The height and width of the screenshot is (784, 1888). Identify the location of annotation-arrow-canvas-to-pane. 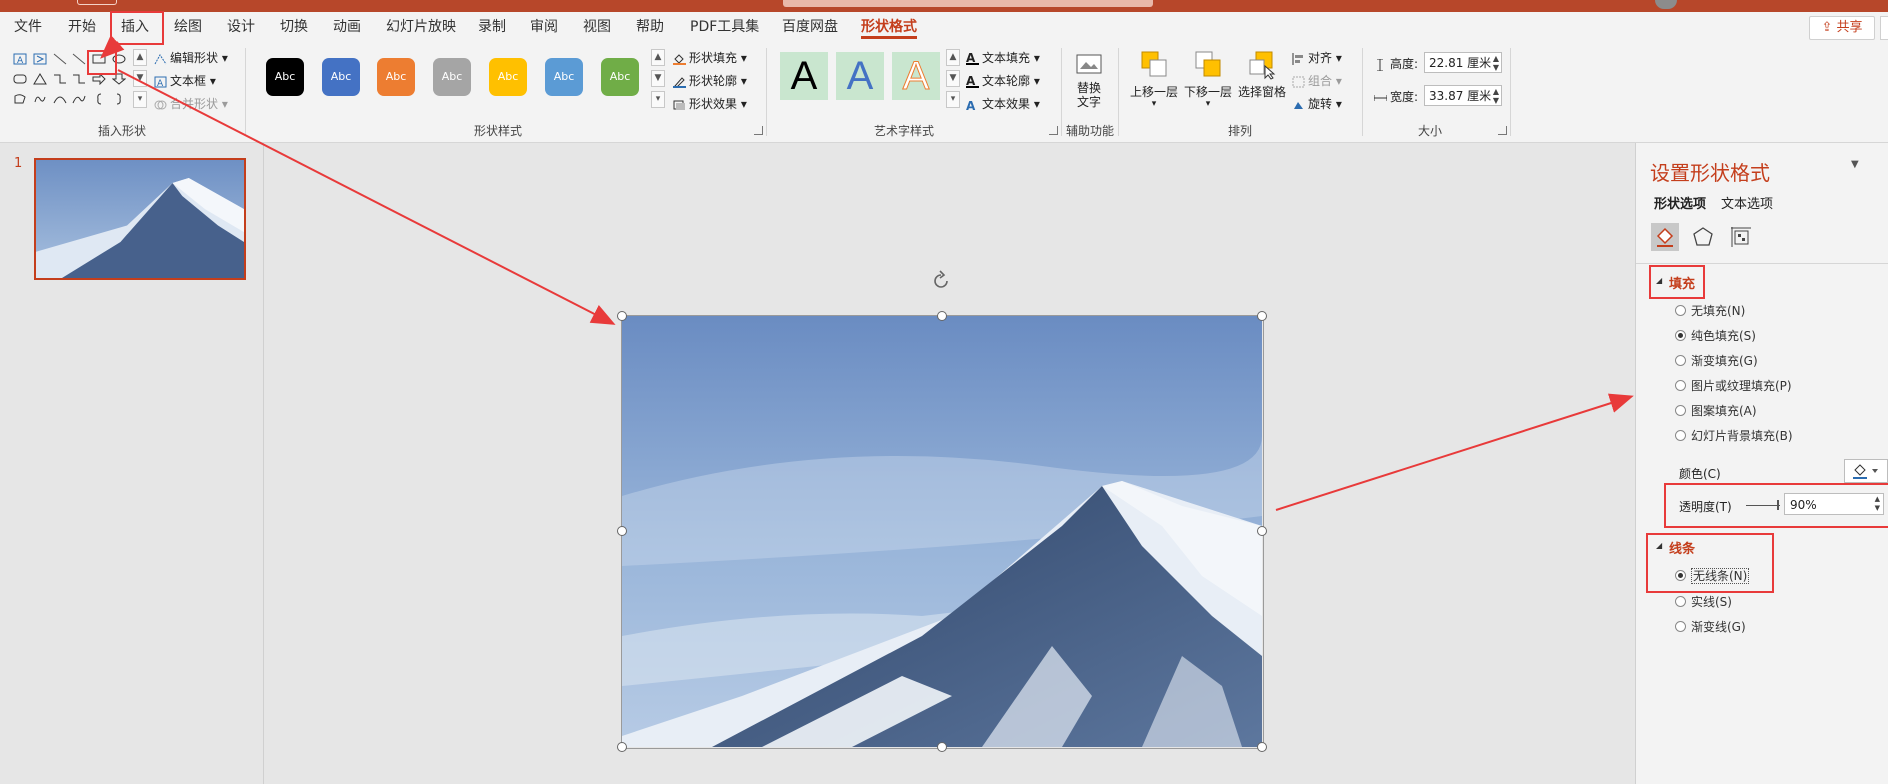
(1454, 452).